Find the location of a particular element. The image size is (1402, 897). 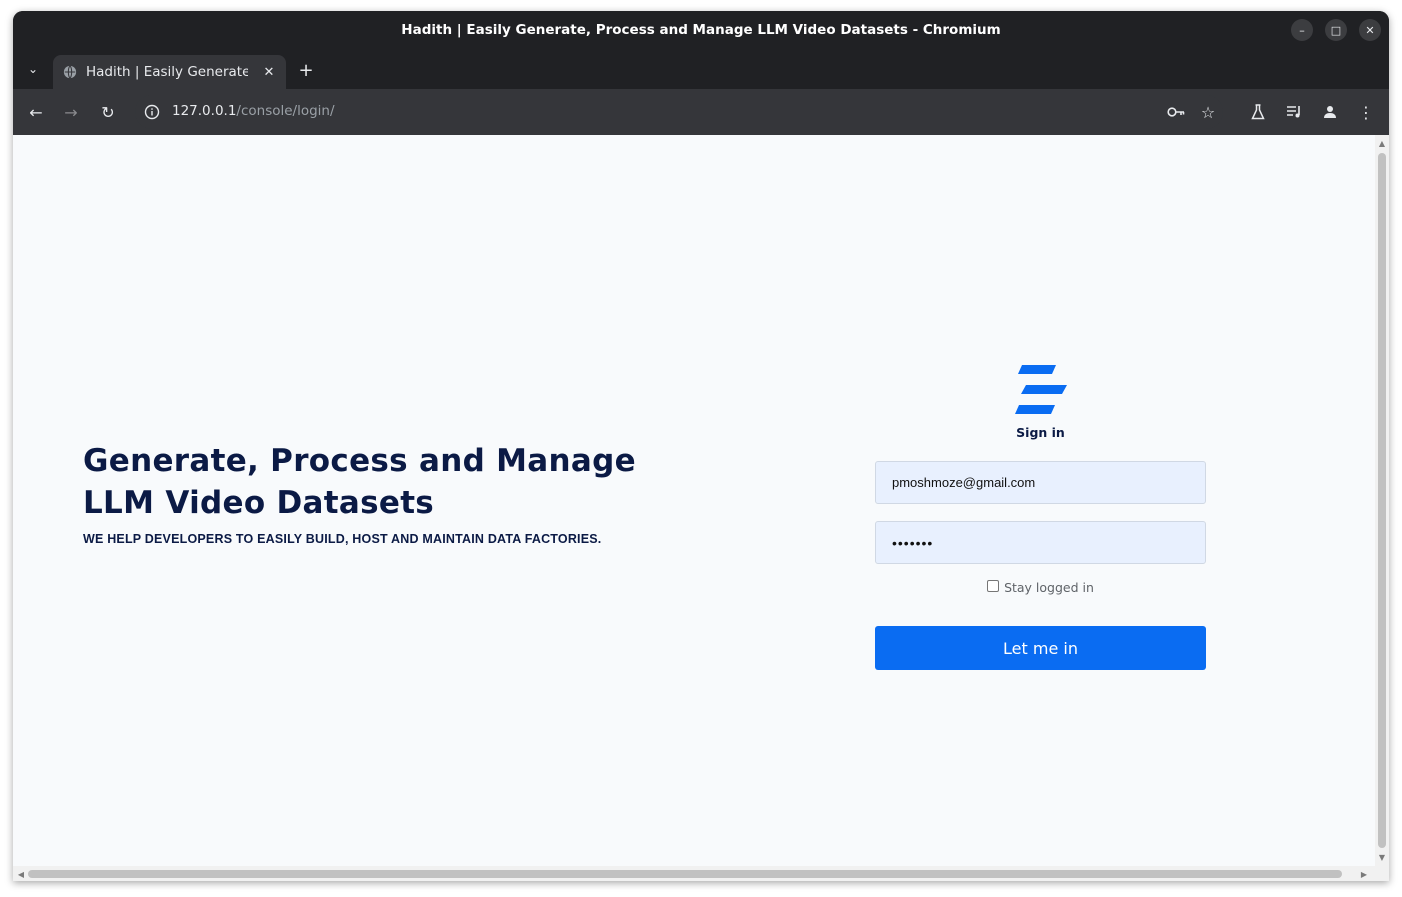

horizontal-scrollbar: ◀ ▶ is located at coordinates (701, 873).